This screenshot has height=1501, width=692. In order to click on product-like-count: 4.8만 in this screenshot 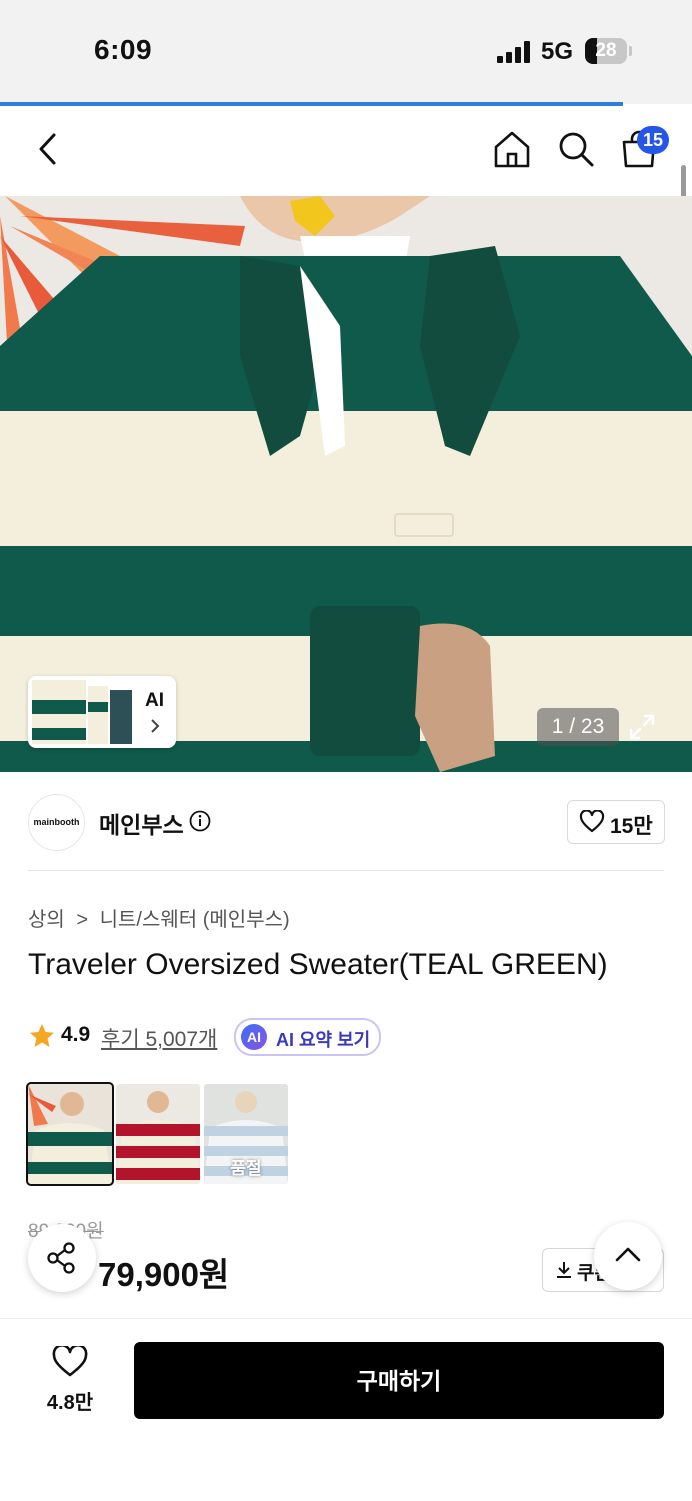, I will do `click(70, 1403)`.